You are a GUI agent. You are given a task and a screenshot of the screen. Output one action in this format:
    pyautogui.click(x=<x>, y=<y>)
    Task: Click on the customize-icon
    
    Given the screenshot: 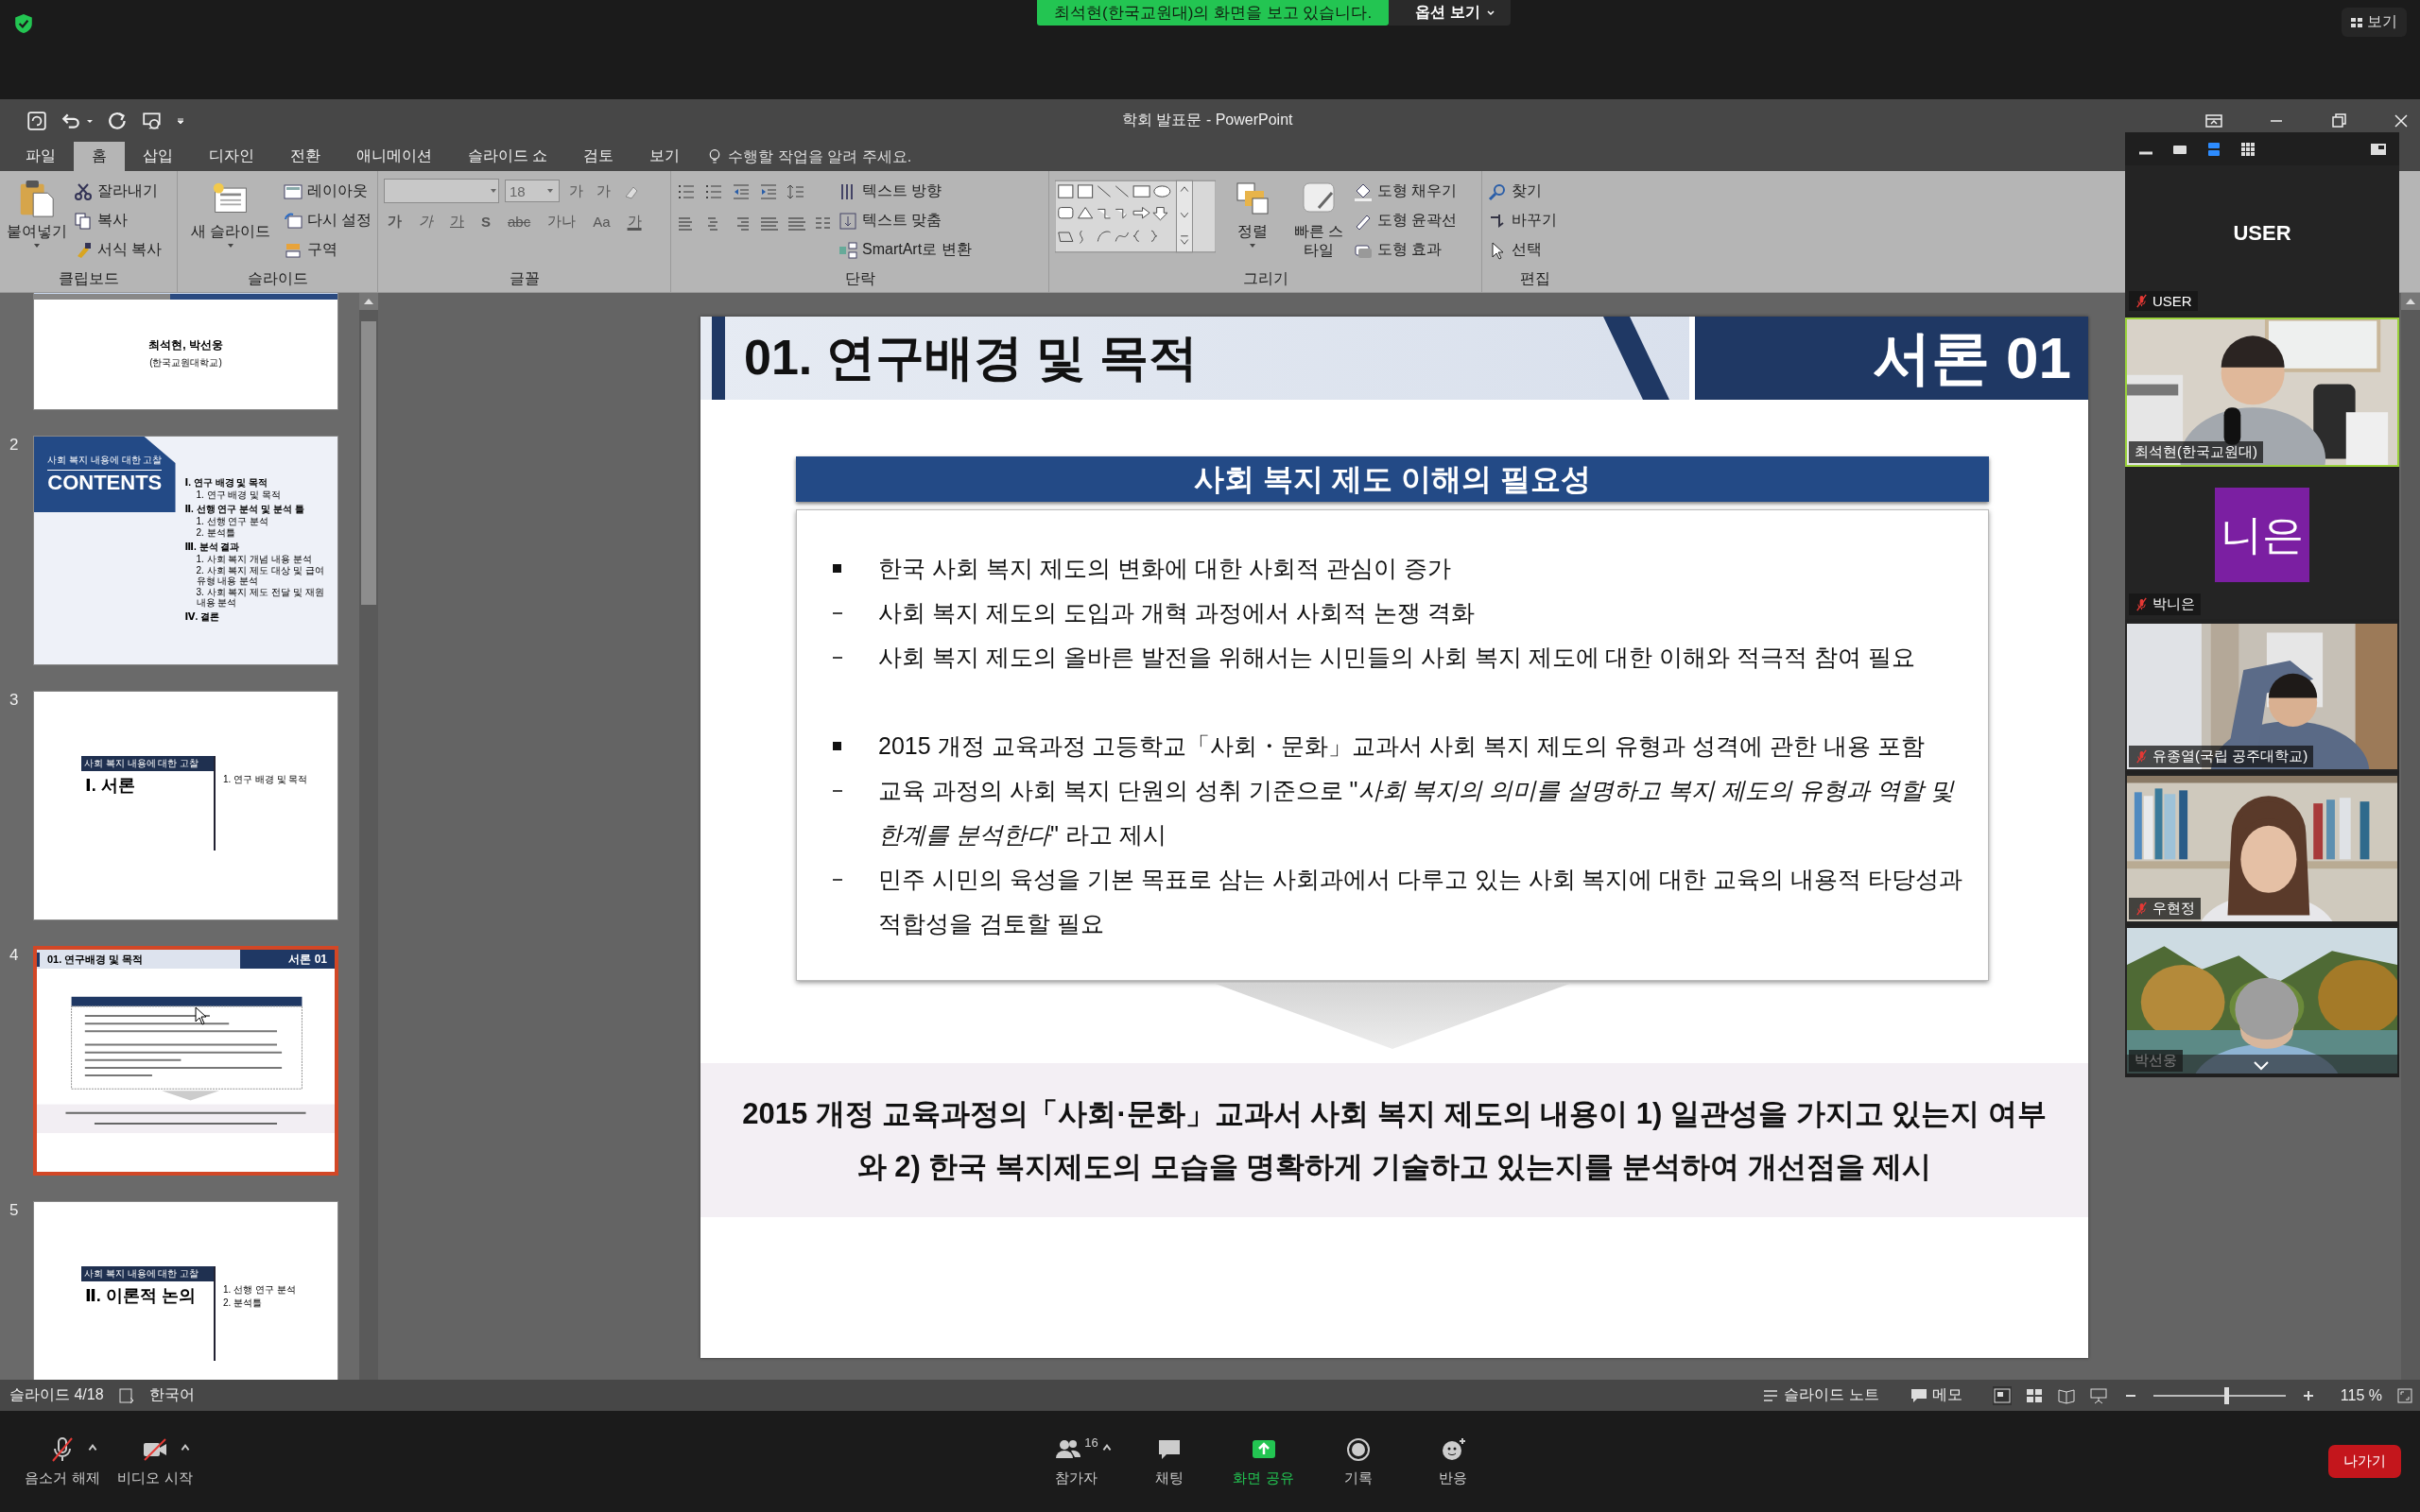 What is the action you would take?
    pyautogui.click(x=180, y=120)
    